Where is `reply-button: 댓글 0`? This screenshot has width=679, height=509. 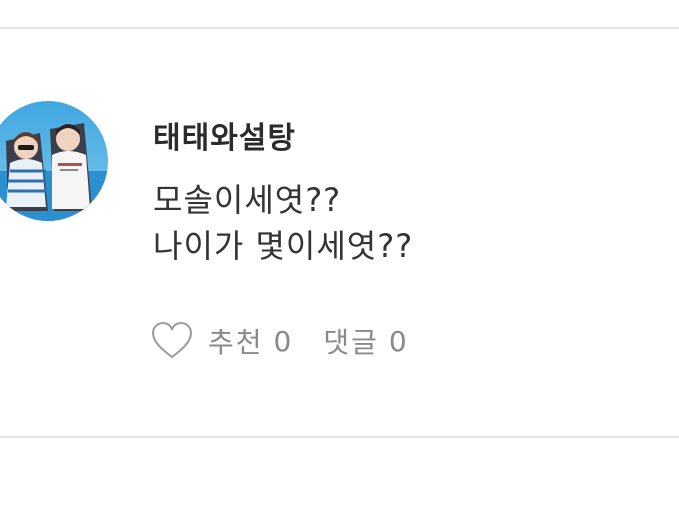
reply-button: 댓글 0 is located at coordinates (365, 341).